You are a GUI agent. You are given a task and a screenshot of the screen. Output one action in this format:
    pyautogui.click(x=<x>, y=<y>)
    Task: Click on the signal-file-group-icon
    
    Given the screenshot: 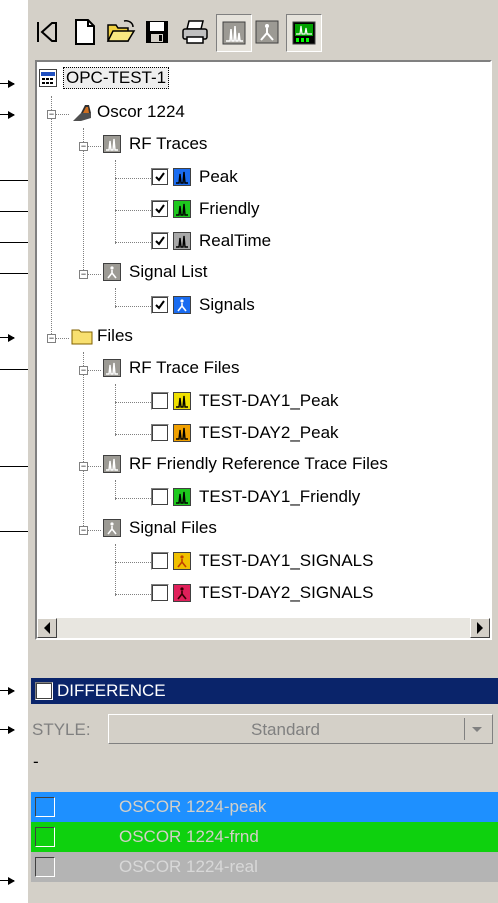 What is the action you would take?
    pyautogui.click(x=112, y=528)
    